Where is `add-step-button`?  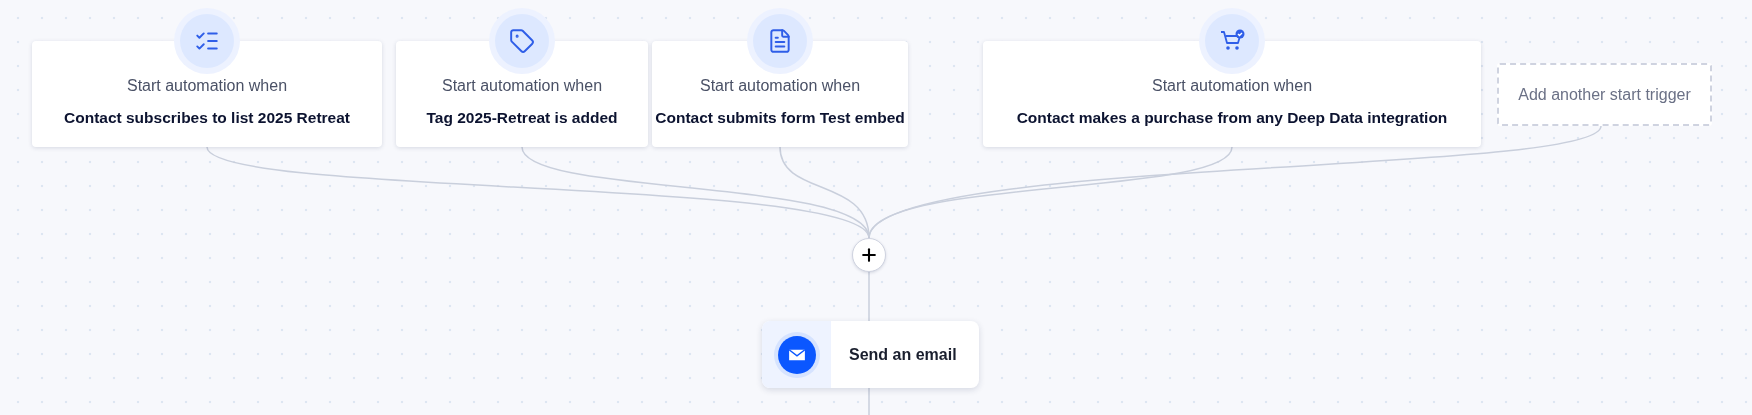
add-step-button is located at coordinates (869, 255).